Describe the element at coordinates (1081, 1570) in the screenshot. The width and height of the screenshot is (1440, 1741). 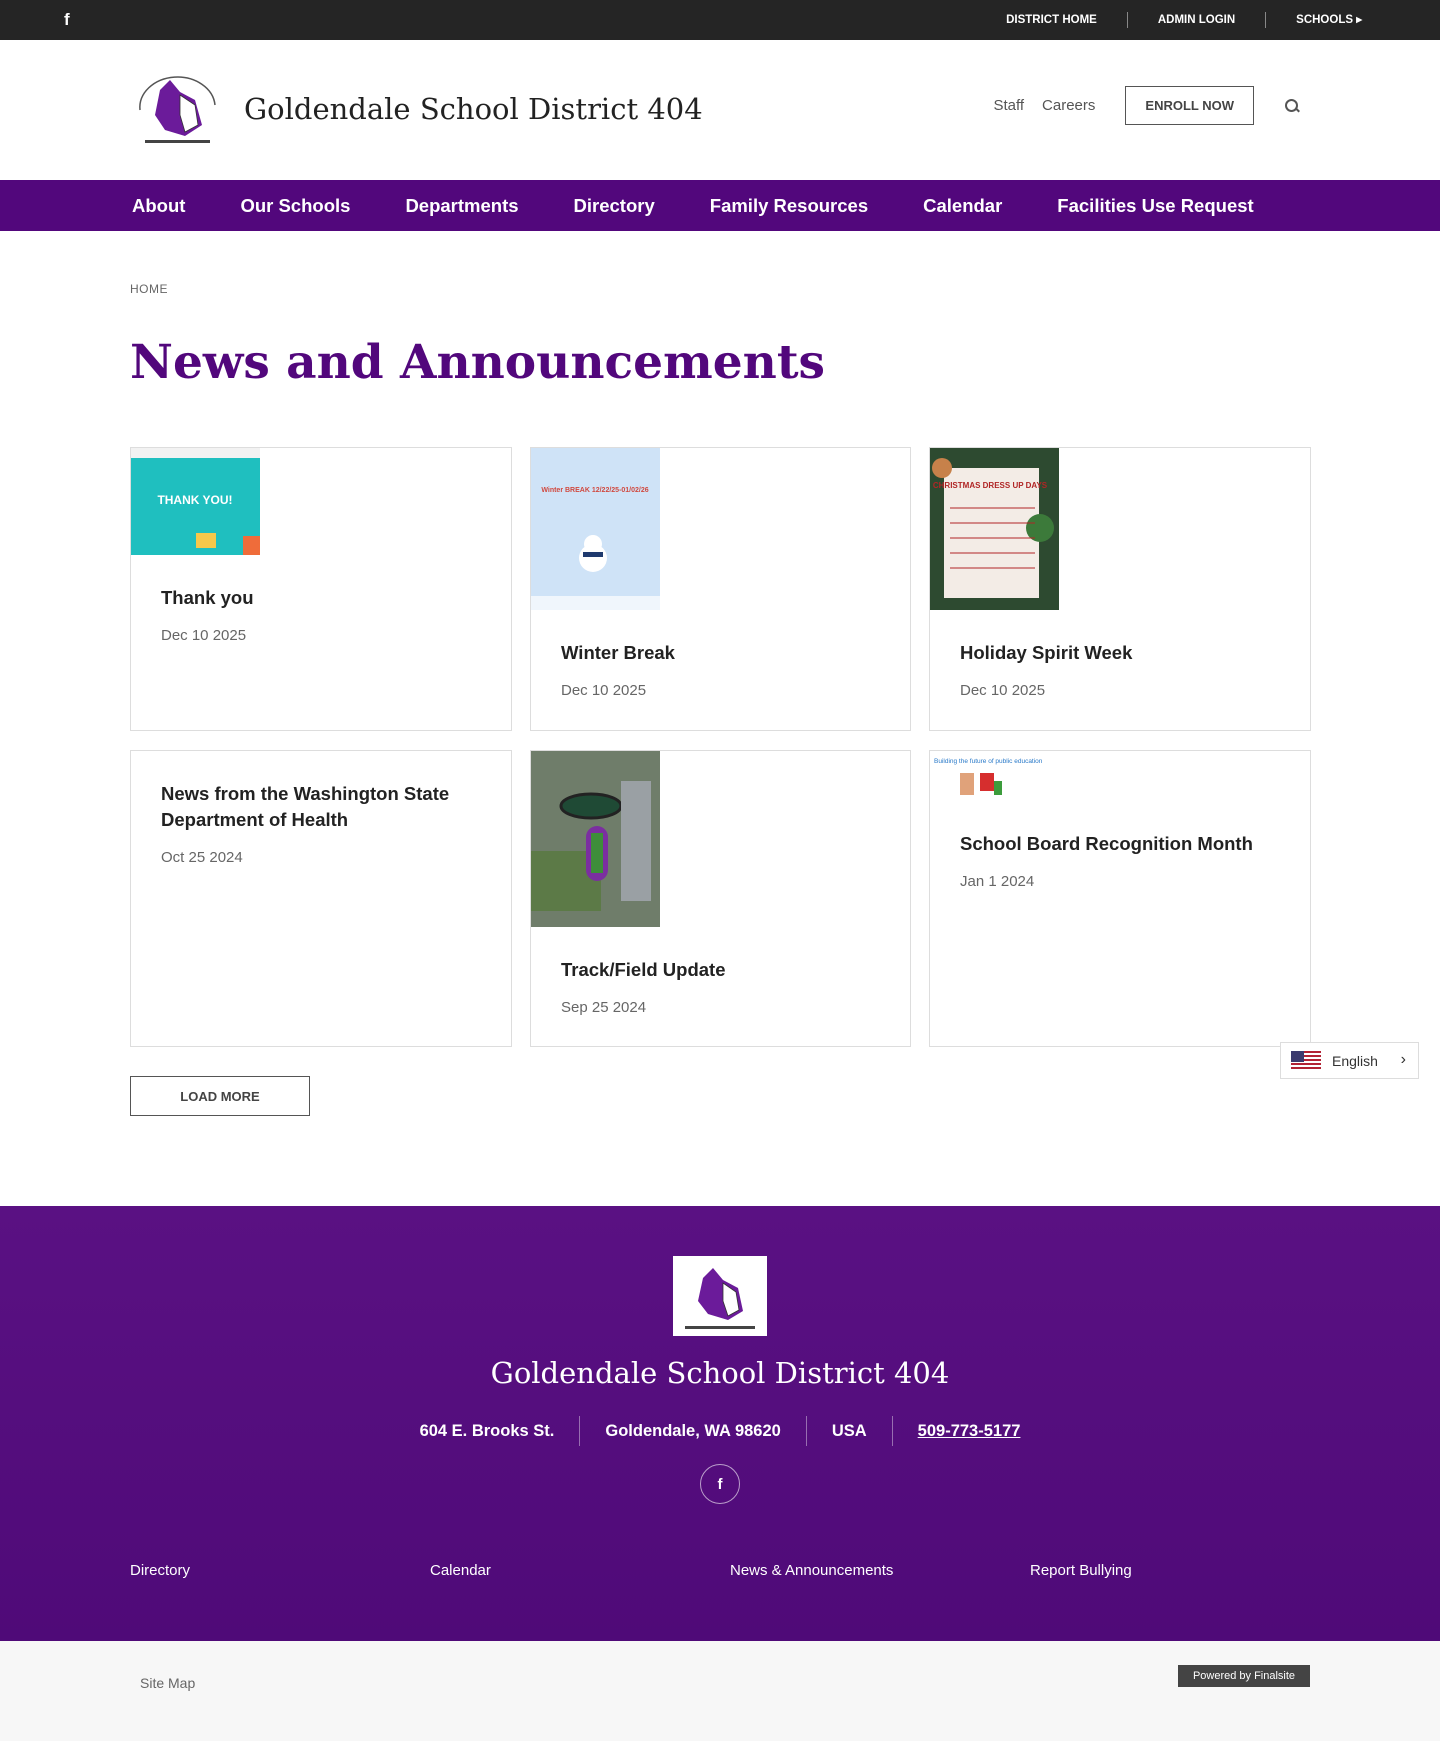
I see `footer-link-report-bullying: Report Bullying` at that location.